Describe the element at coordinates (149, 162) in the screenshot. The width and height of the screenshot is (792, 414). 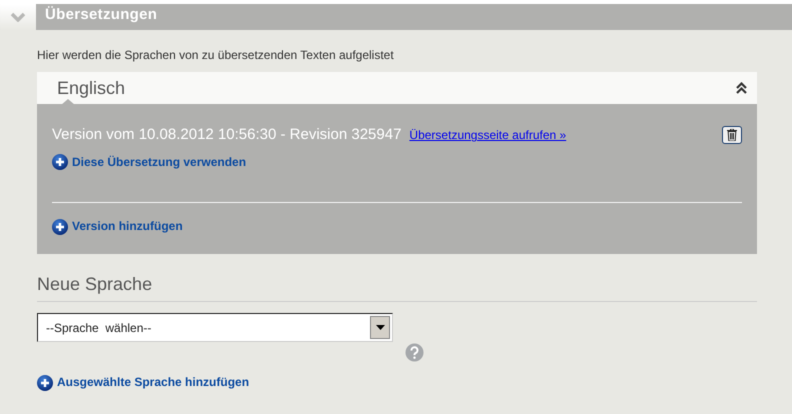
I see `use-translation-link: Diese Übersetzung verwenden` at that location.